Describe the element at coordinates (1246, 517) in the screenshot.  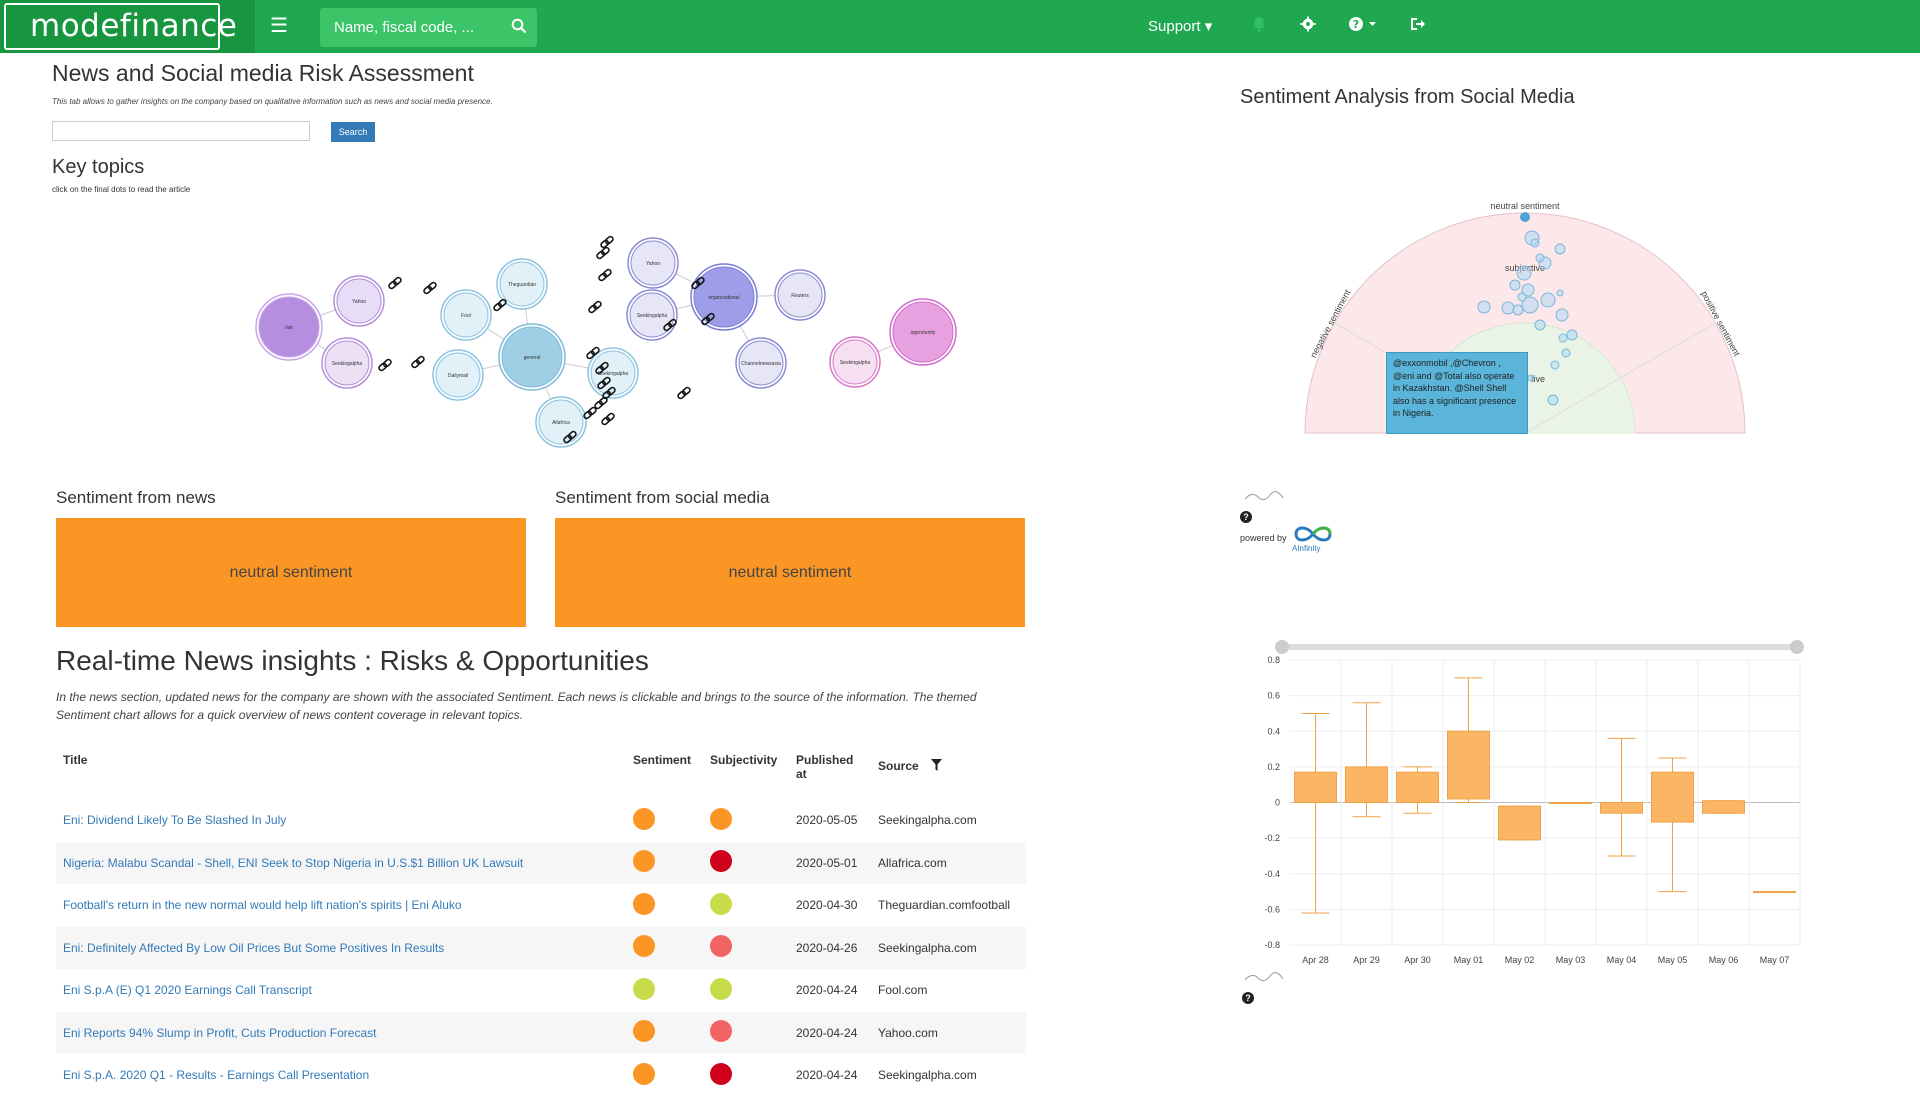
I see `help-icon: ?` at that location.